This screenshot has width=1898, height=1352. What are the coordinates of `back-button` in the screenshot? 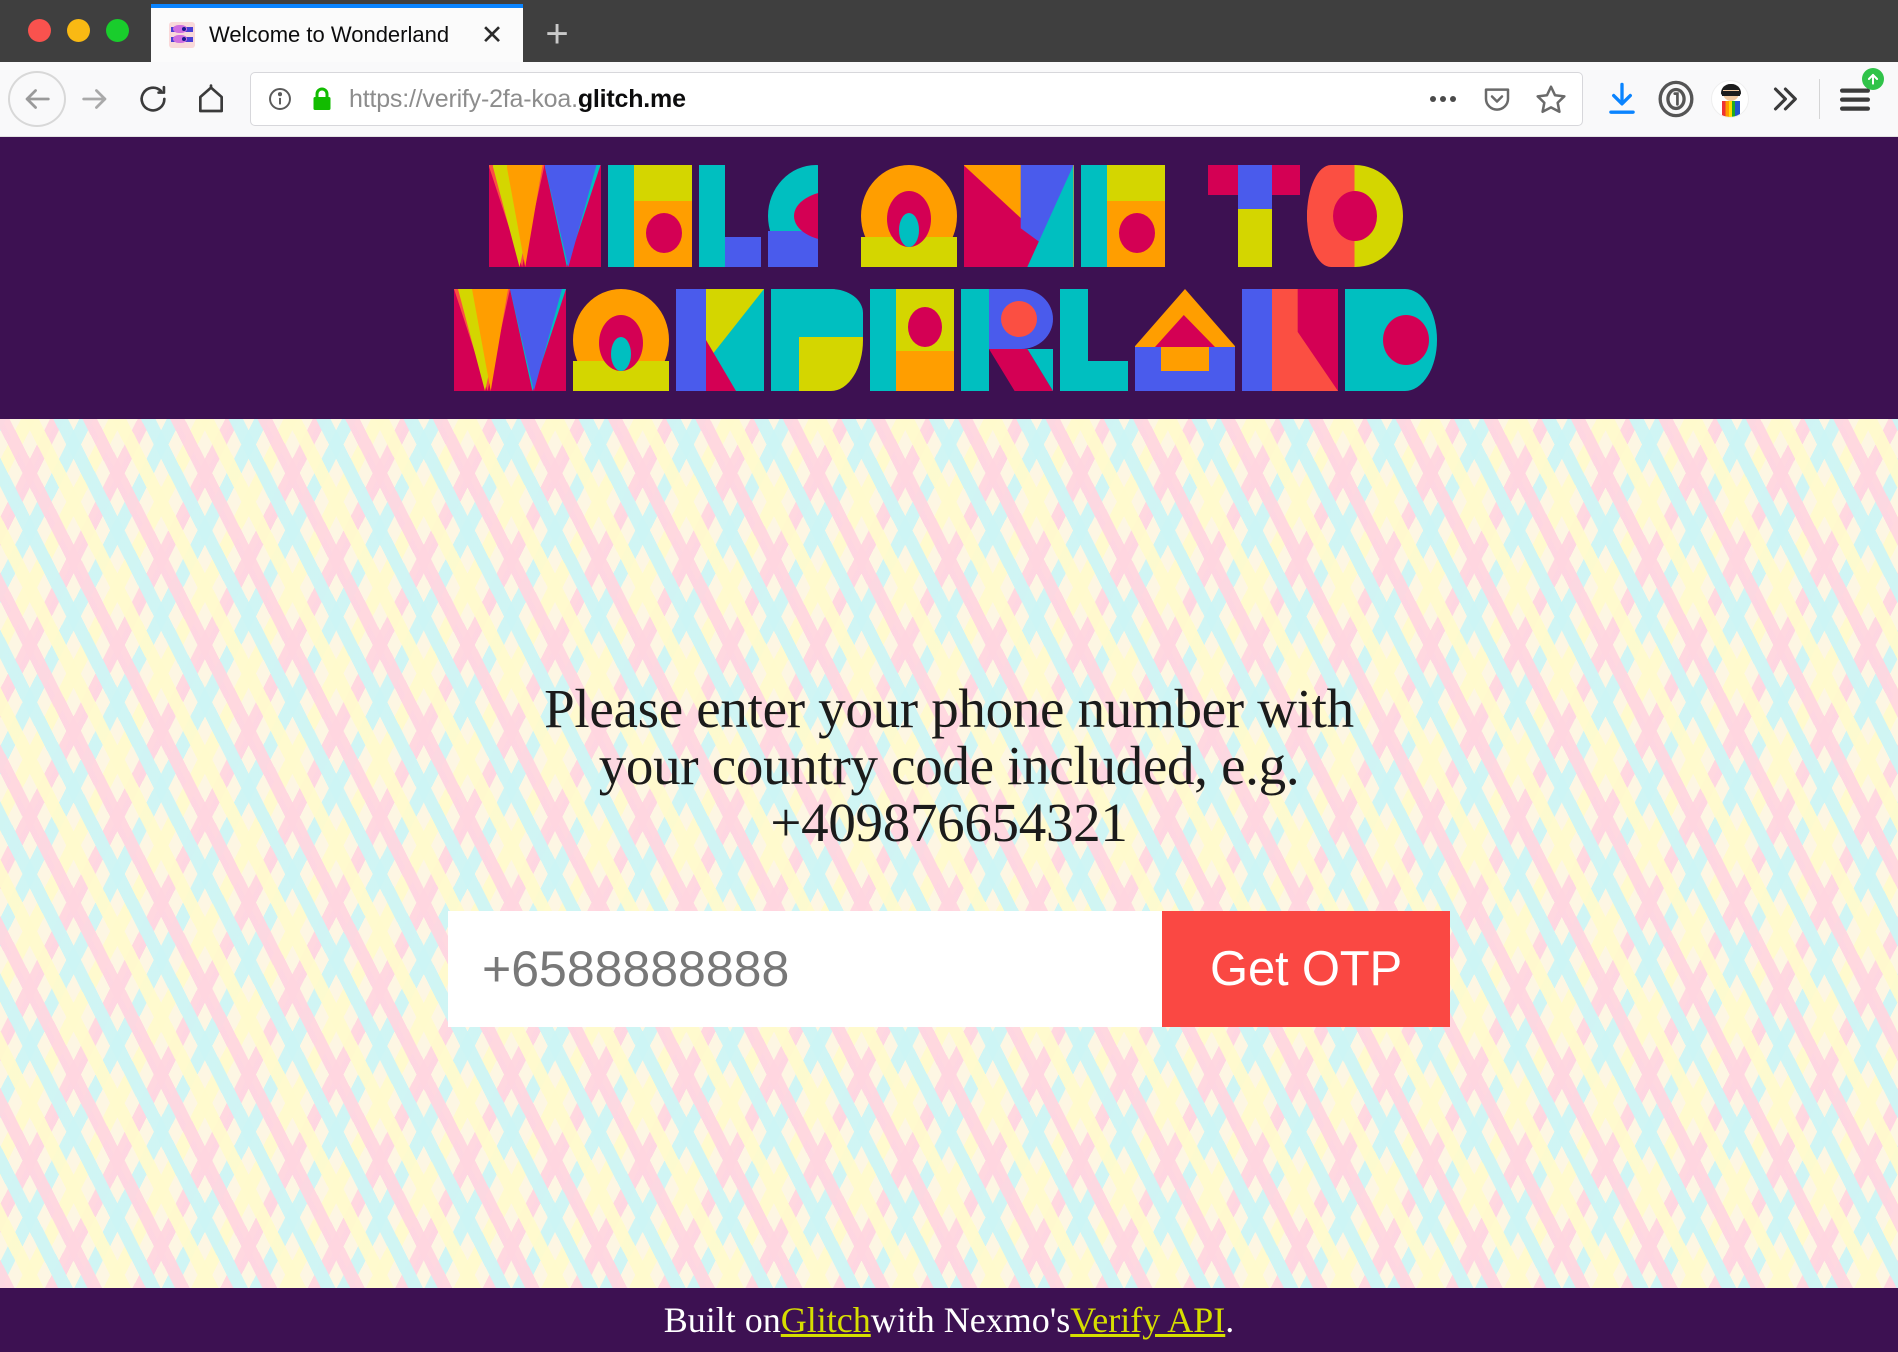 It's located at (37, 99).